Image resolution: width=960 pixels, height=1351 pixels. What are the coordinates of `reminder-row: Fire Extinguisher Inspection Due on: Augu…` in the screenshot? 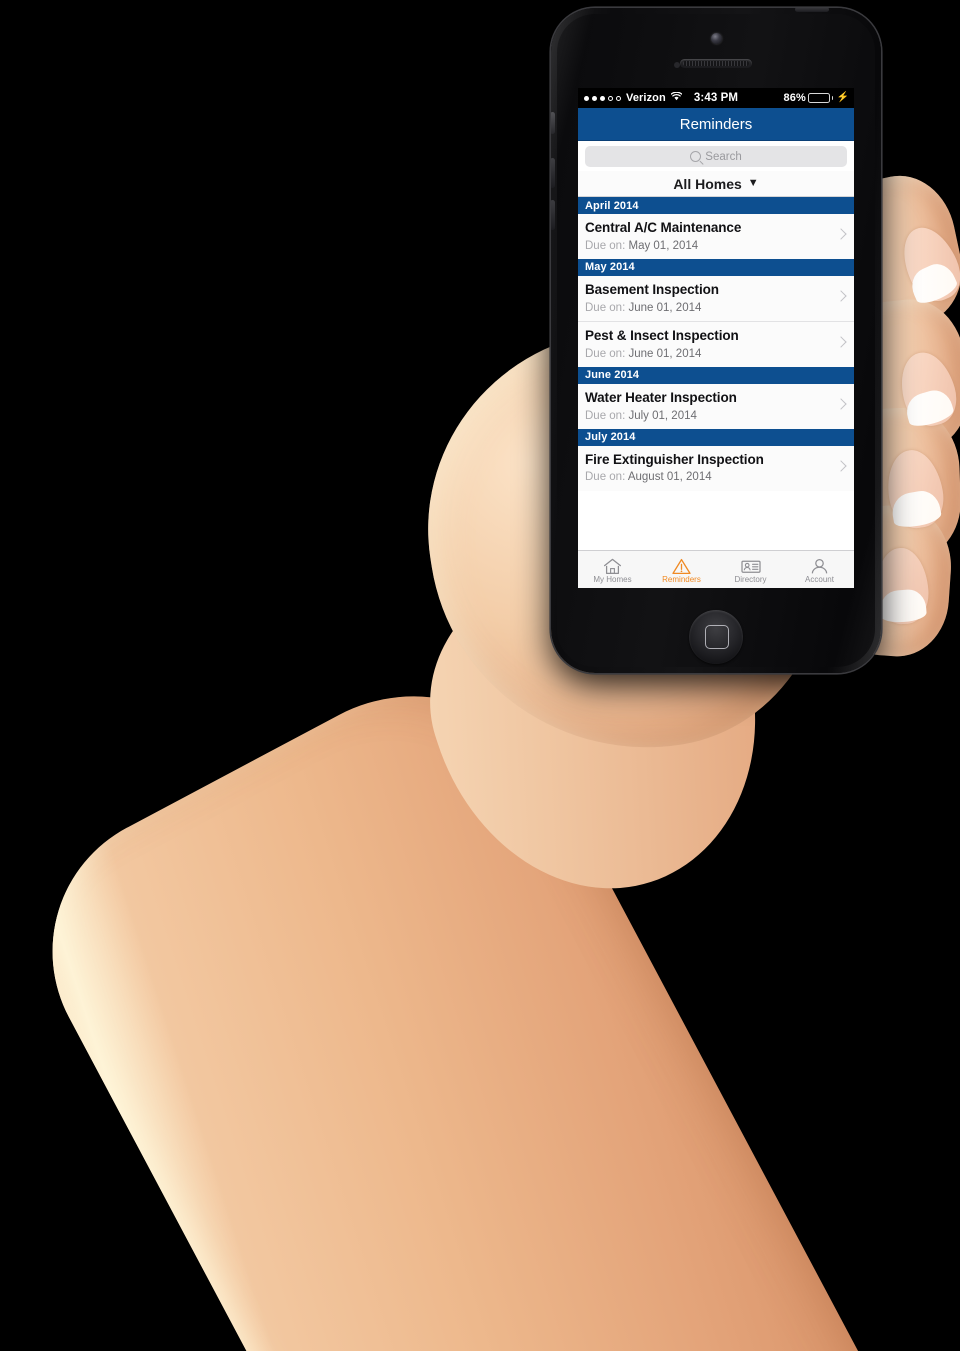 It's located at (716, 468).